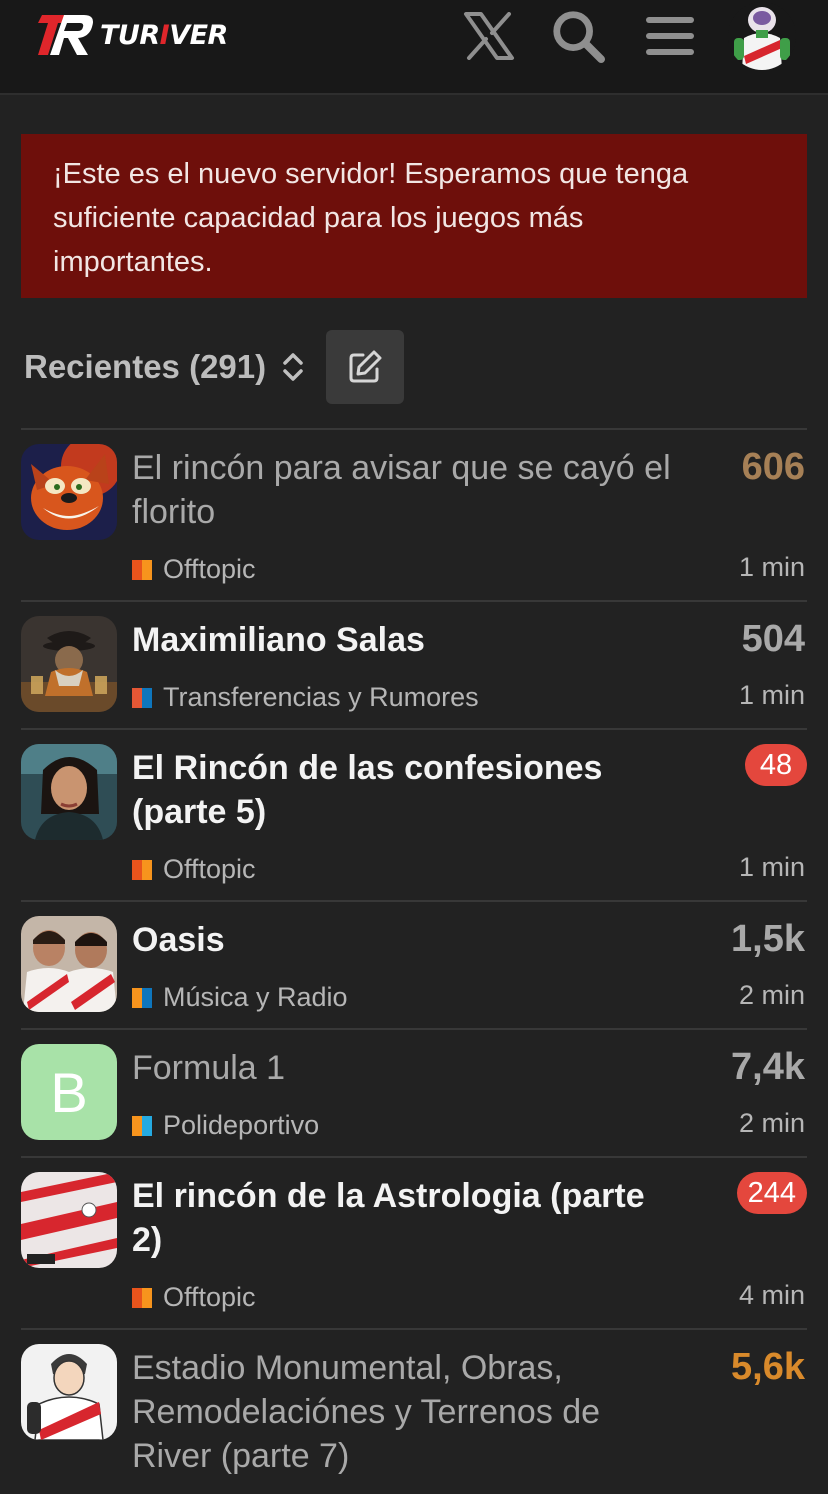  Describe the element at coordinates (776, 765) in the screenshot. I see `unread-badge: 48` at that location.